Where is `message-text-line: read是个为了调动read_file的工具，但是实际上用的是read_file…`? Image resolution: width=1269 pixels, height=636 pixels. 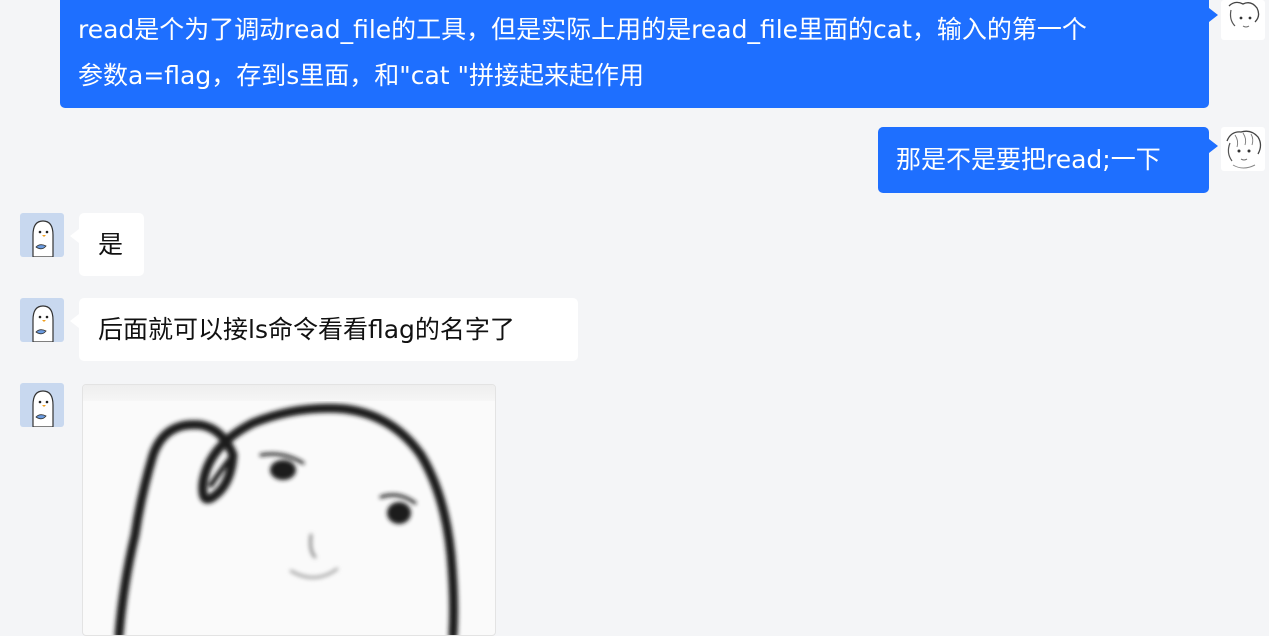 message-text-line: read是个为了调动read_file的工具，但是实际上用的是read_file… is located at coordinates (582, 29).